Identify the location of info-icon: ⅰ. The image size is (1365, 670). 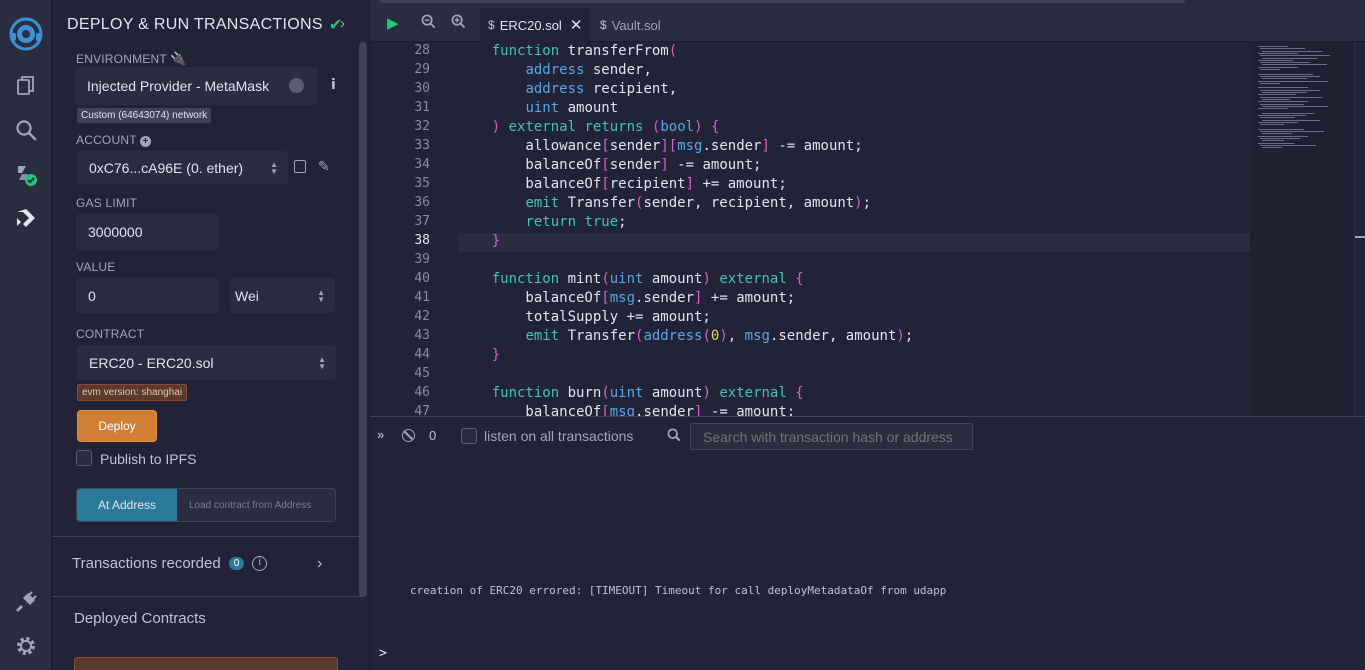
(333, 84).